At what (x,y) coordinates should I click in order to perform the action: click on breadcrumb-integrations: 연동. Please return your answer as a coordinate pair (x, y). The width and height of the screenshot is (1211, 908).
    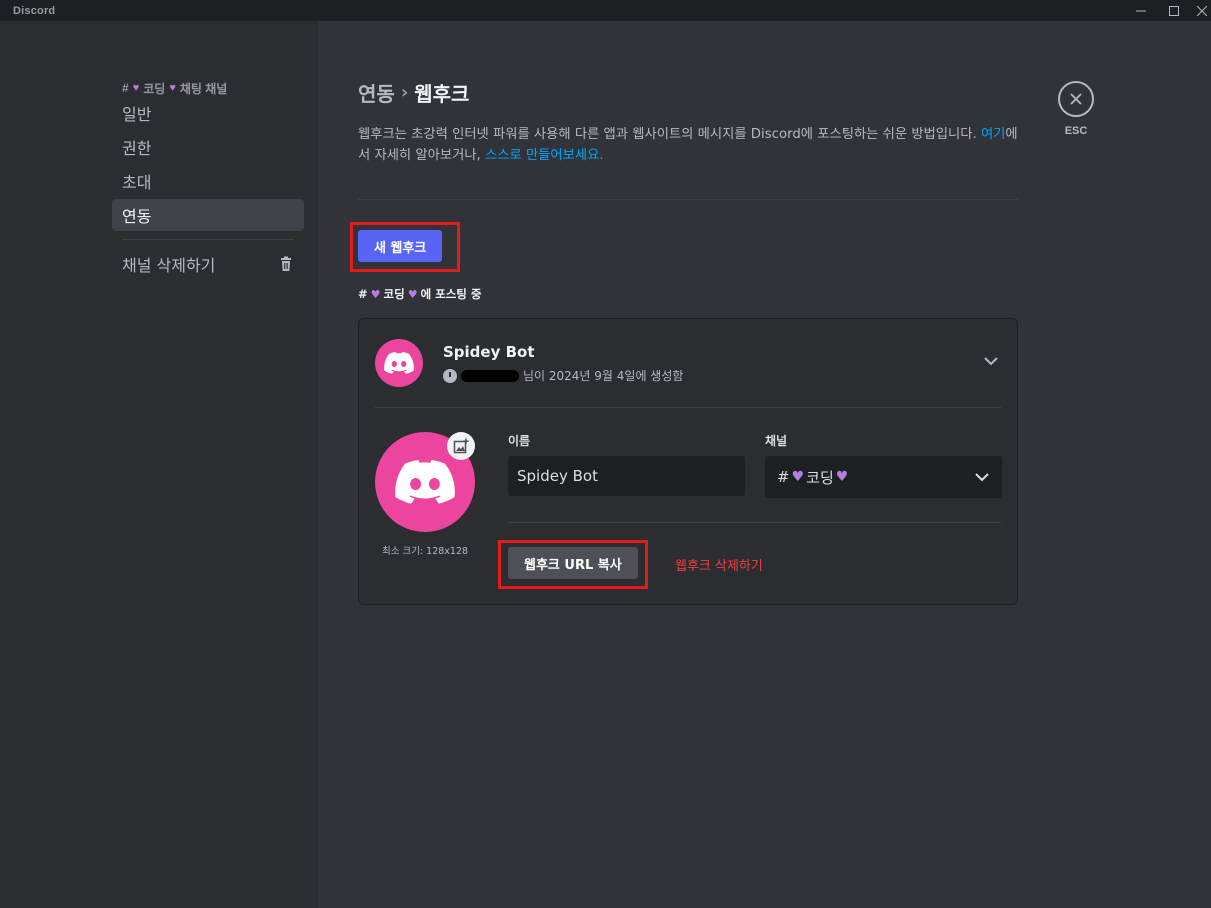
    Looking at the image, I should click on (376, 92).